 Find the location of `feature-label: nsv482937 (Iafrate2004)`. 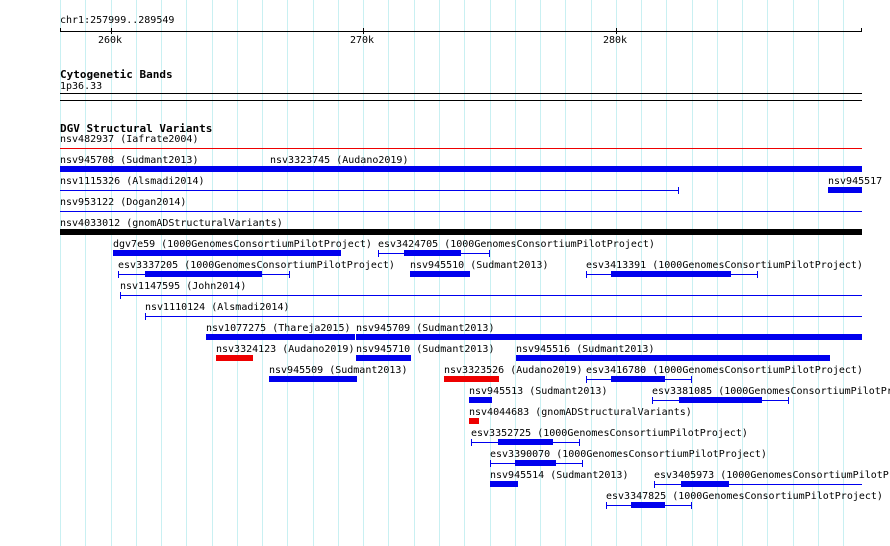

feature-label: nsv482937 (Iafrate2004) is located at coordinates (129, 140).